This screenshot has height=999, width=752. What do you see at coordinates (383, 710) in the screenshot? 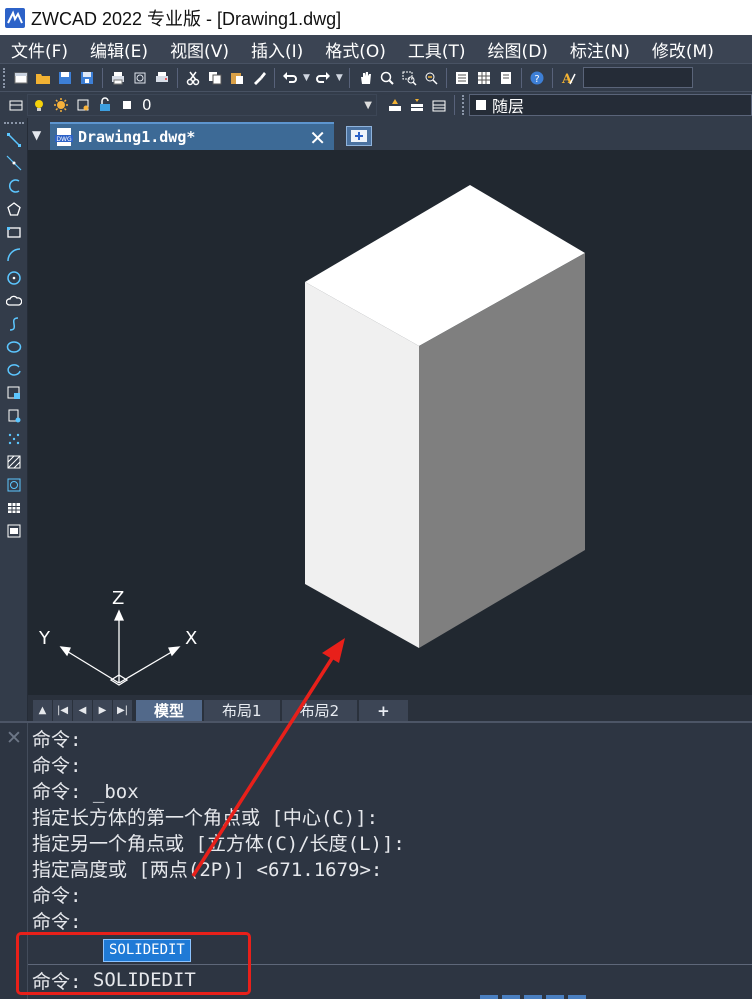
I see `add-layout-button: +` at bounding box center [383, 710].